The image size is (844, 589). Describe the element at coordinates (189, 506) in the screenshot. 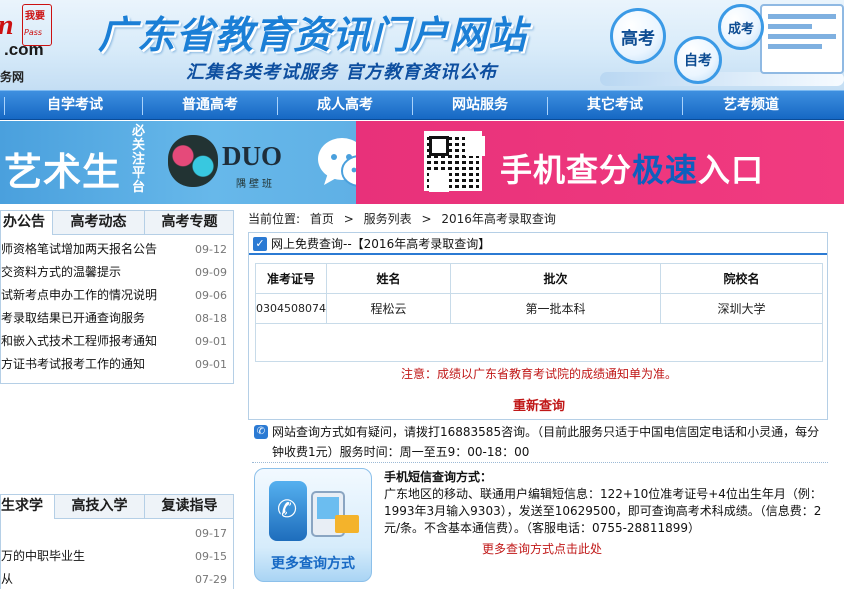

I see `tab-repeat: 复读指导` at that location.